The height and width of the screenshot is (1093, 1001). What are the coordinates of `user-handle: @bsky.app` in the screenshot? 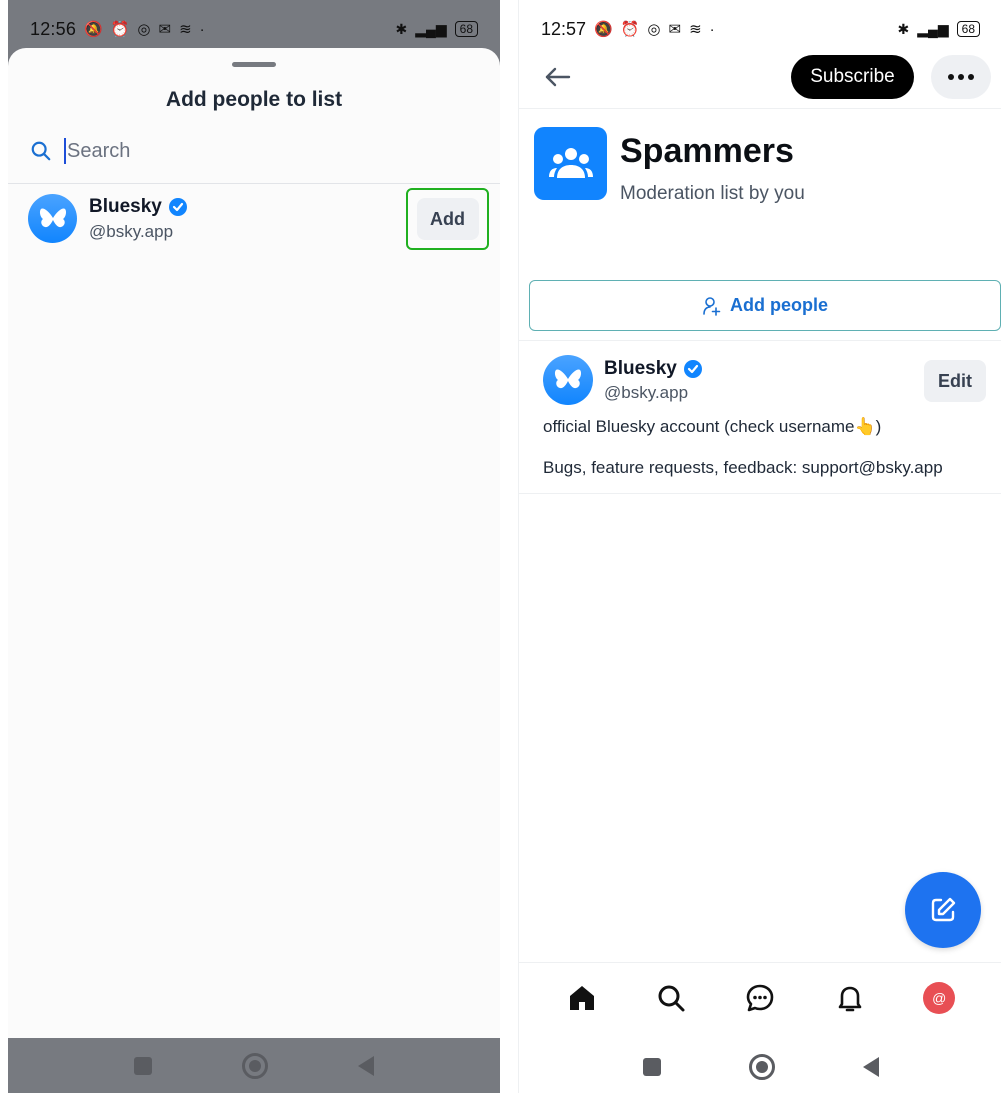 It's located at (131, 231).